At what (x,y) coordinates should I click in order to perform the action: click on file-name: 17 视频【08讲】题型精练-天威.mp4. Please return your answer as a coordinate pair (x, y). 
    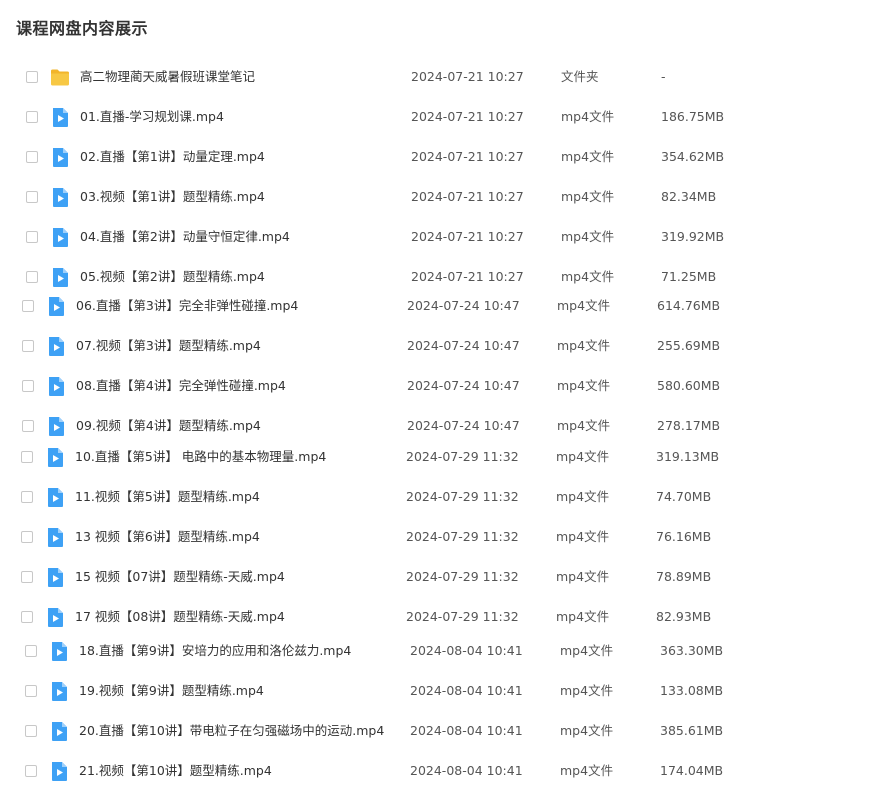
    Looking at the image, I should click on (180, 617).